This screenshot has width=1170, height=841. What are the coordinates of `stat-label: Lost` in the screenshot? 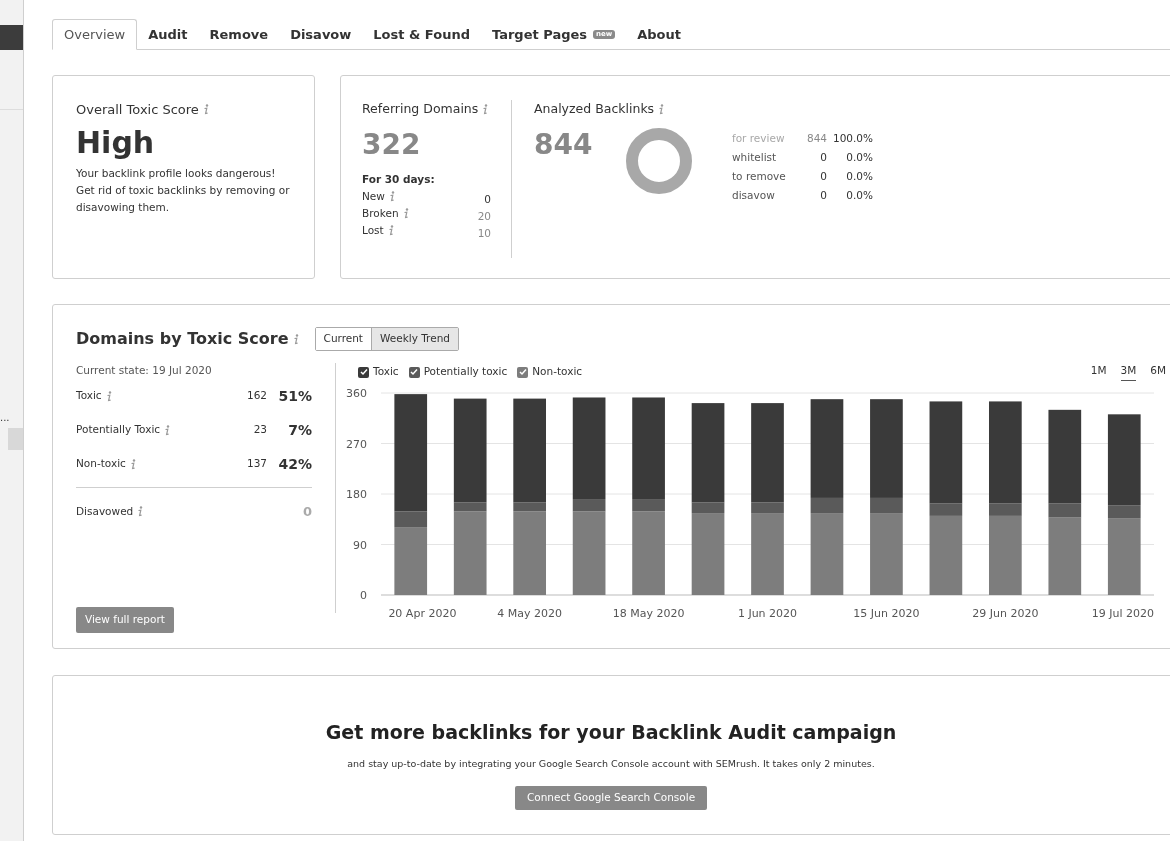 It's located at (373, 230).